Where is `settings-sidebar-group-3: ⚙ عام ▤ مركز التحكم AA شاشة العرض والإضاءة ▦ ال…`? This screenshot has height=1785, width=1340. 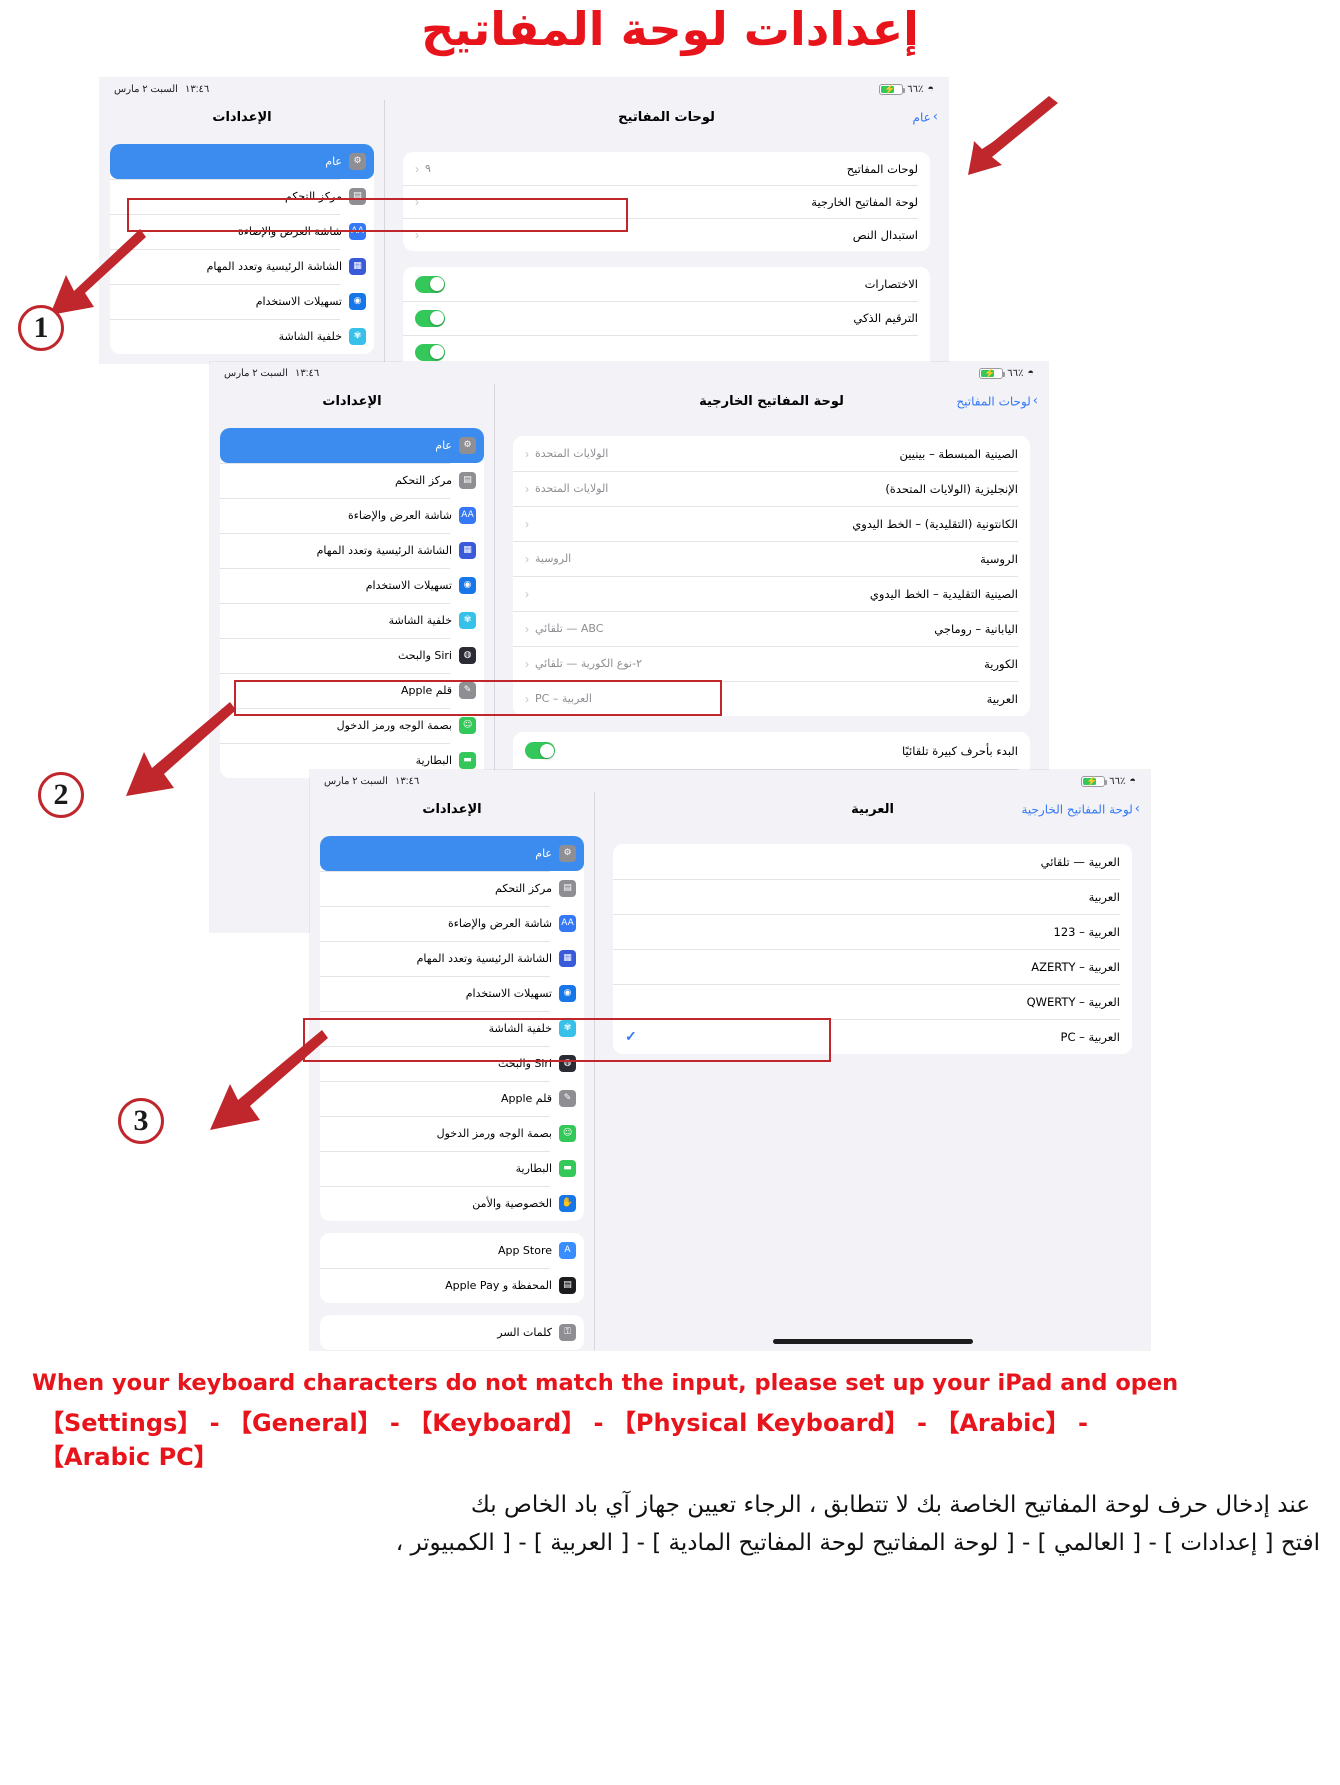 settings-sidebar-group-3: ⚙ عام ▤ مركز التحكم AA شاشة العرض والإضاءة ▦ ال… is located at coordinates (452, 1028).